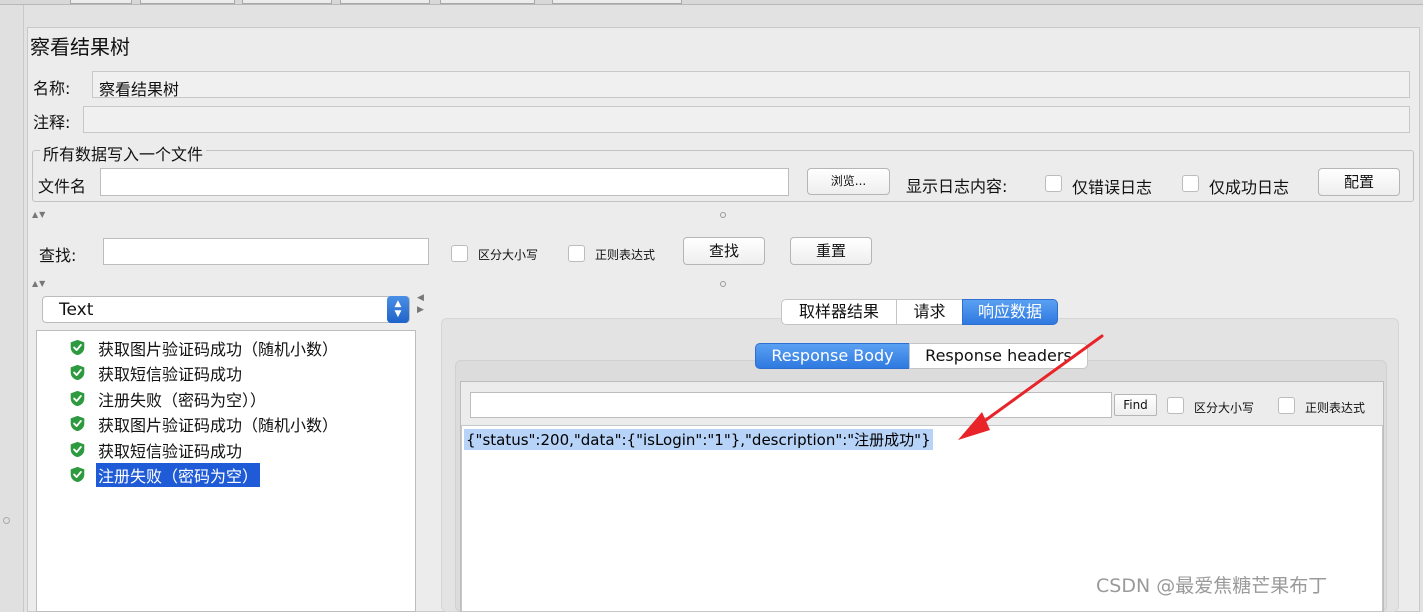 This screenshot has height=612, width=1423. I want to click on tab-response-body: Response Body, so click(832, 356).